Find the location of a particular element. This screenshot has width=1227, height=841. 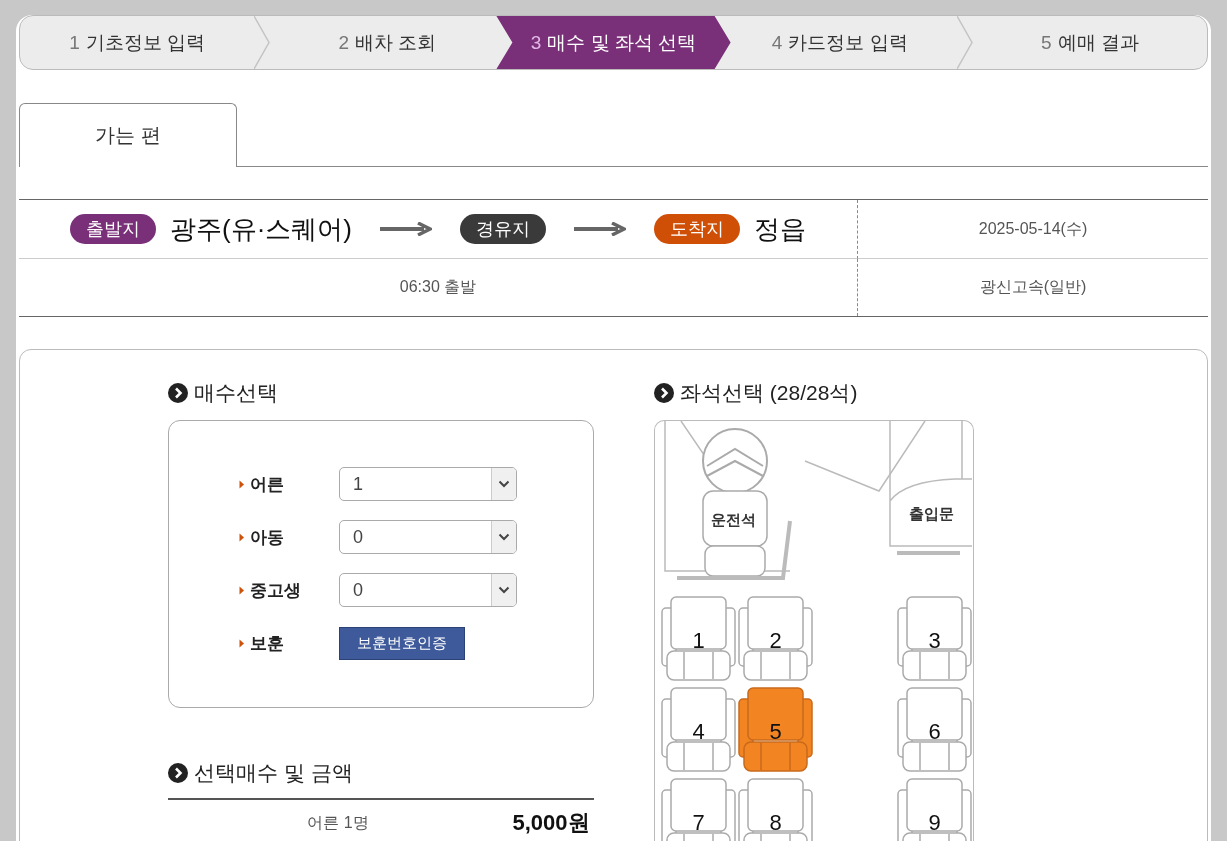

seat: 2 is located at coordinates (775, 638).